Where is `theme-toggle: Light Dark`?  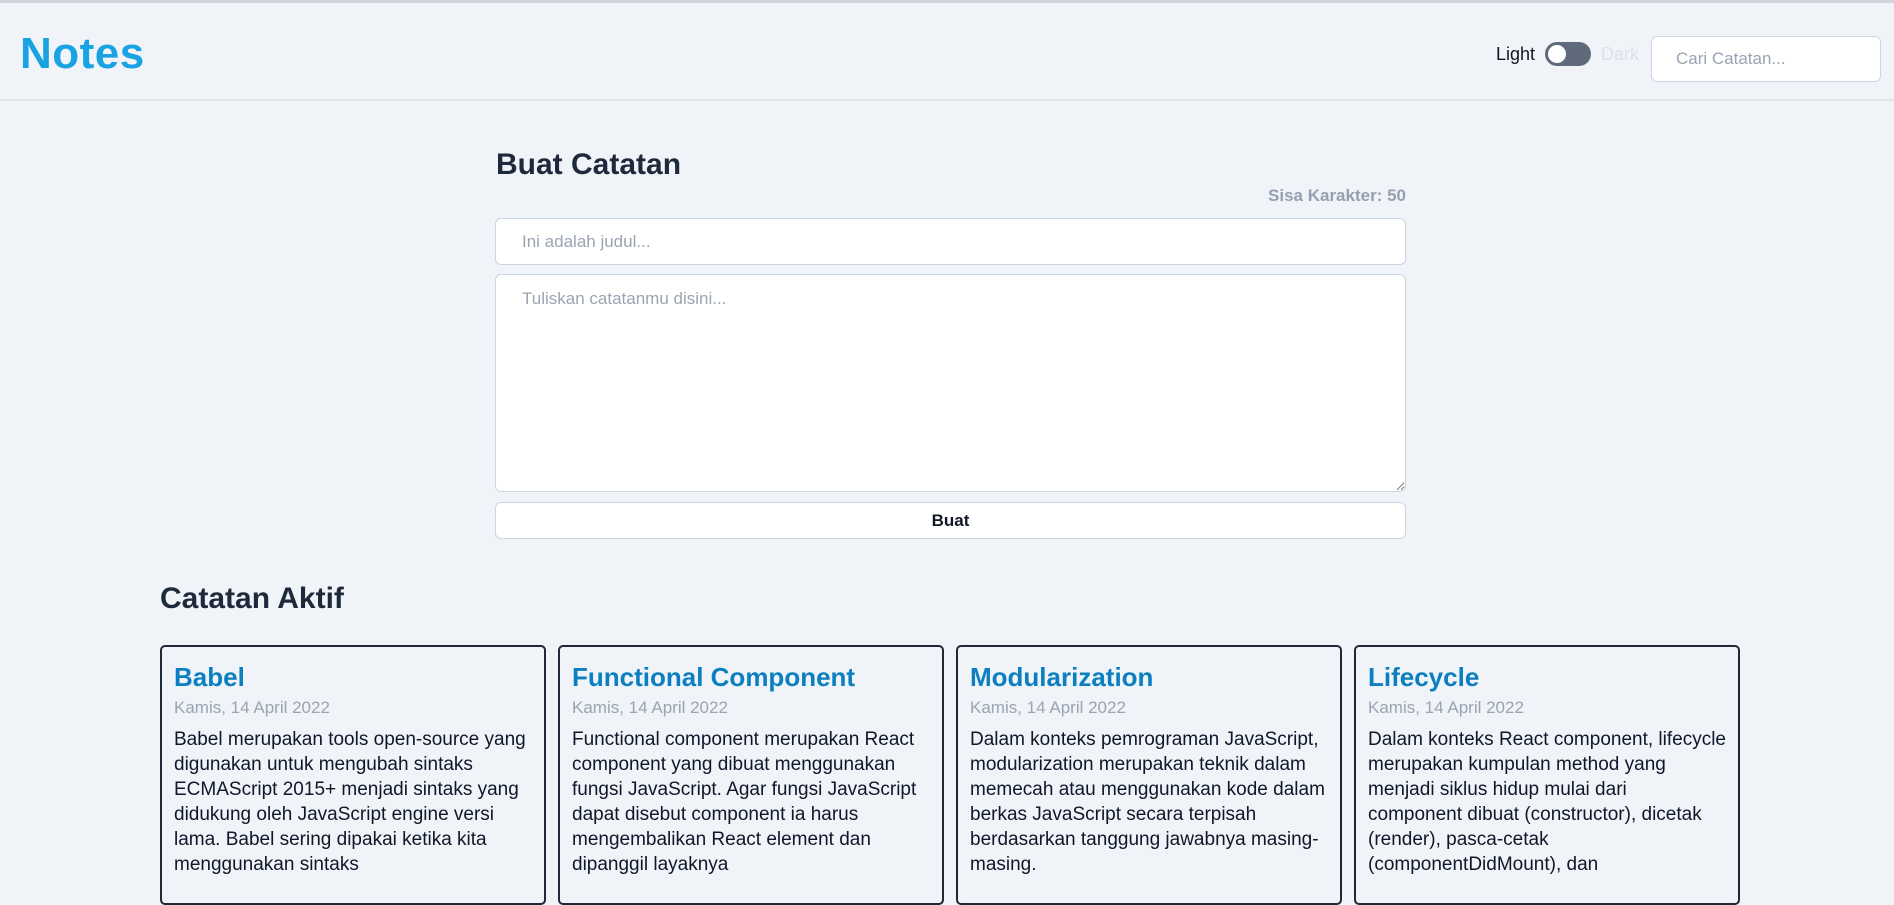
theme-toggle: Light Dark is located at coordinates (1567, 54).